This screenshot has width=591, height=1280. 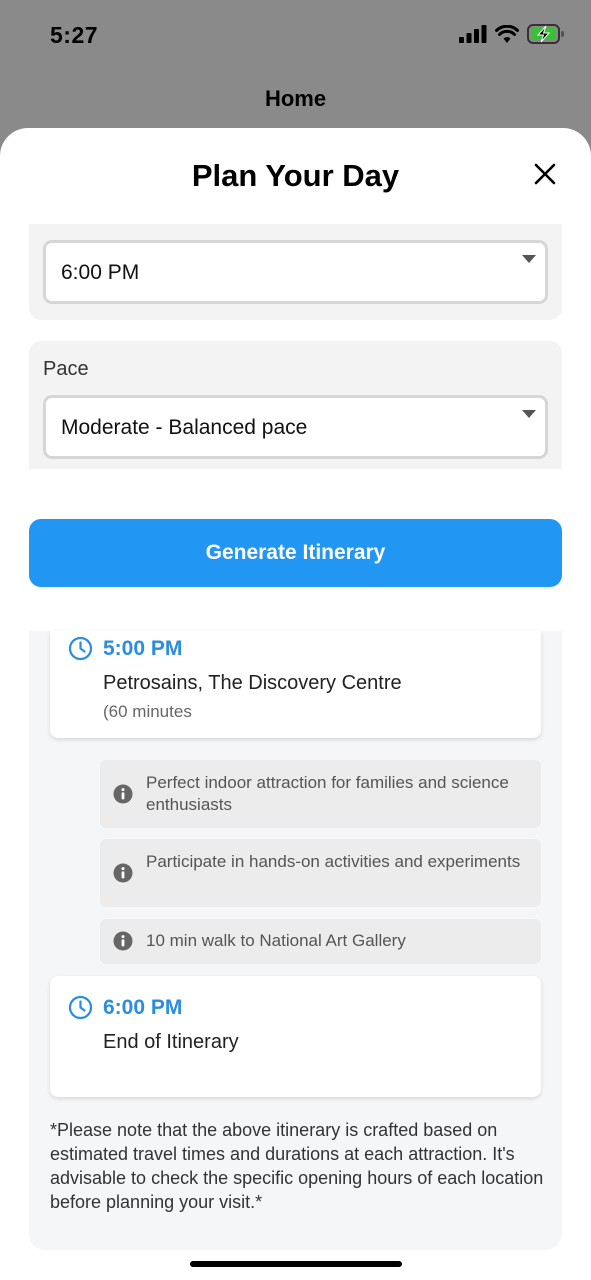 I want to click on stop-time: 6:00 PM, so click(x=143, y=1007).